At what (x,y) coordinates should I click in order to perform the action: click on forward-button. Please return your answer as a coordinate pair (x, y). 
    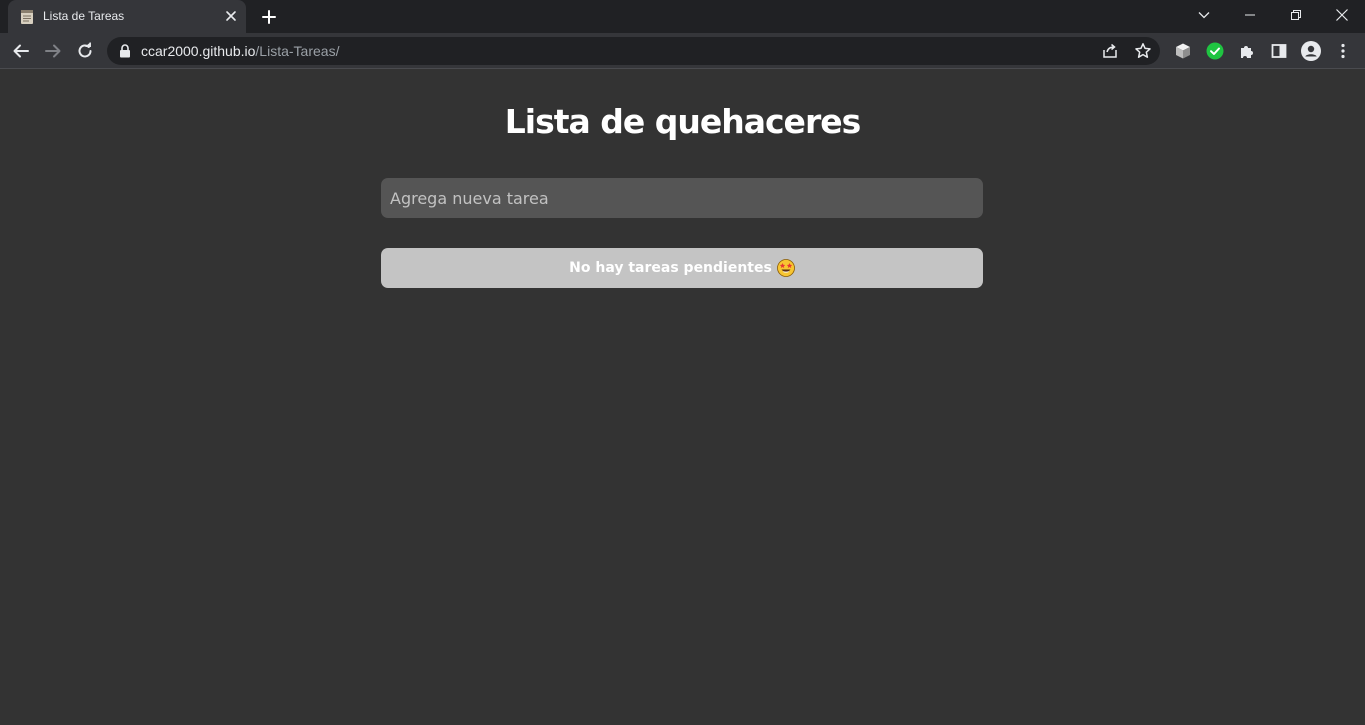
    Looking at the image, I should click on (53, 51).